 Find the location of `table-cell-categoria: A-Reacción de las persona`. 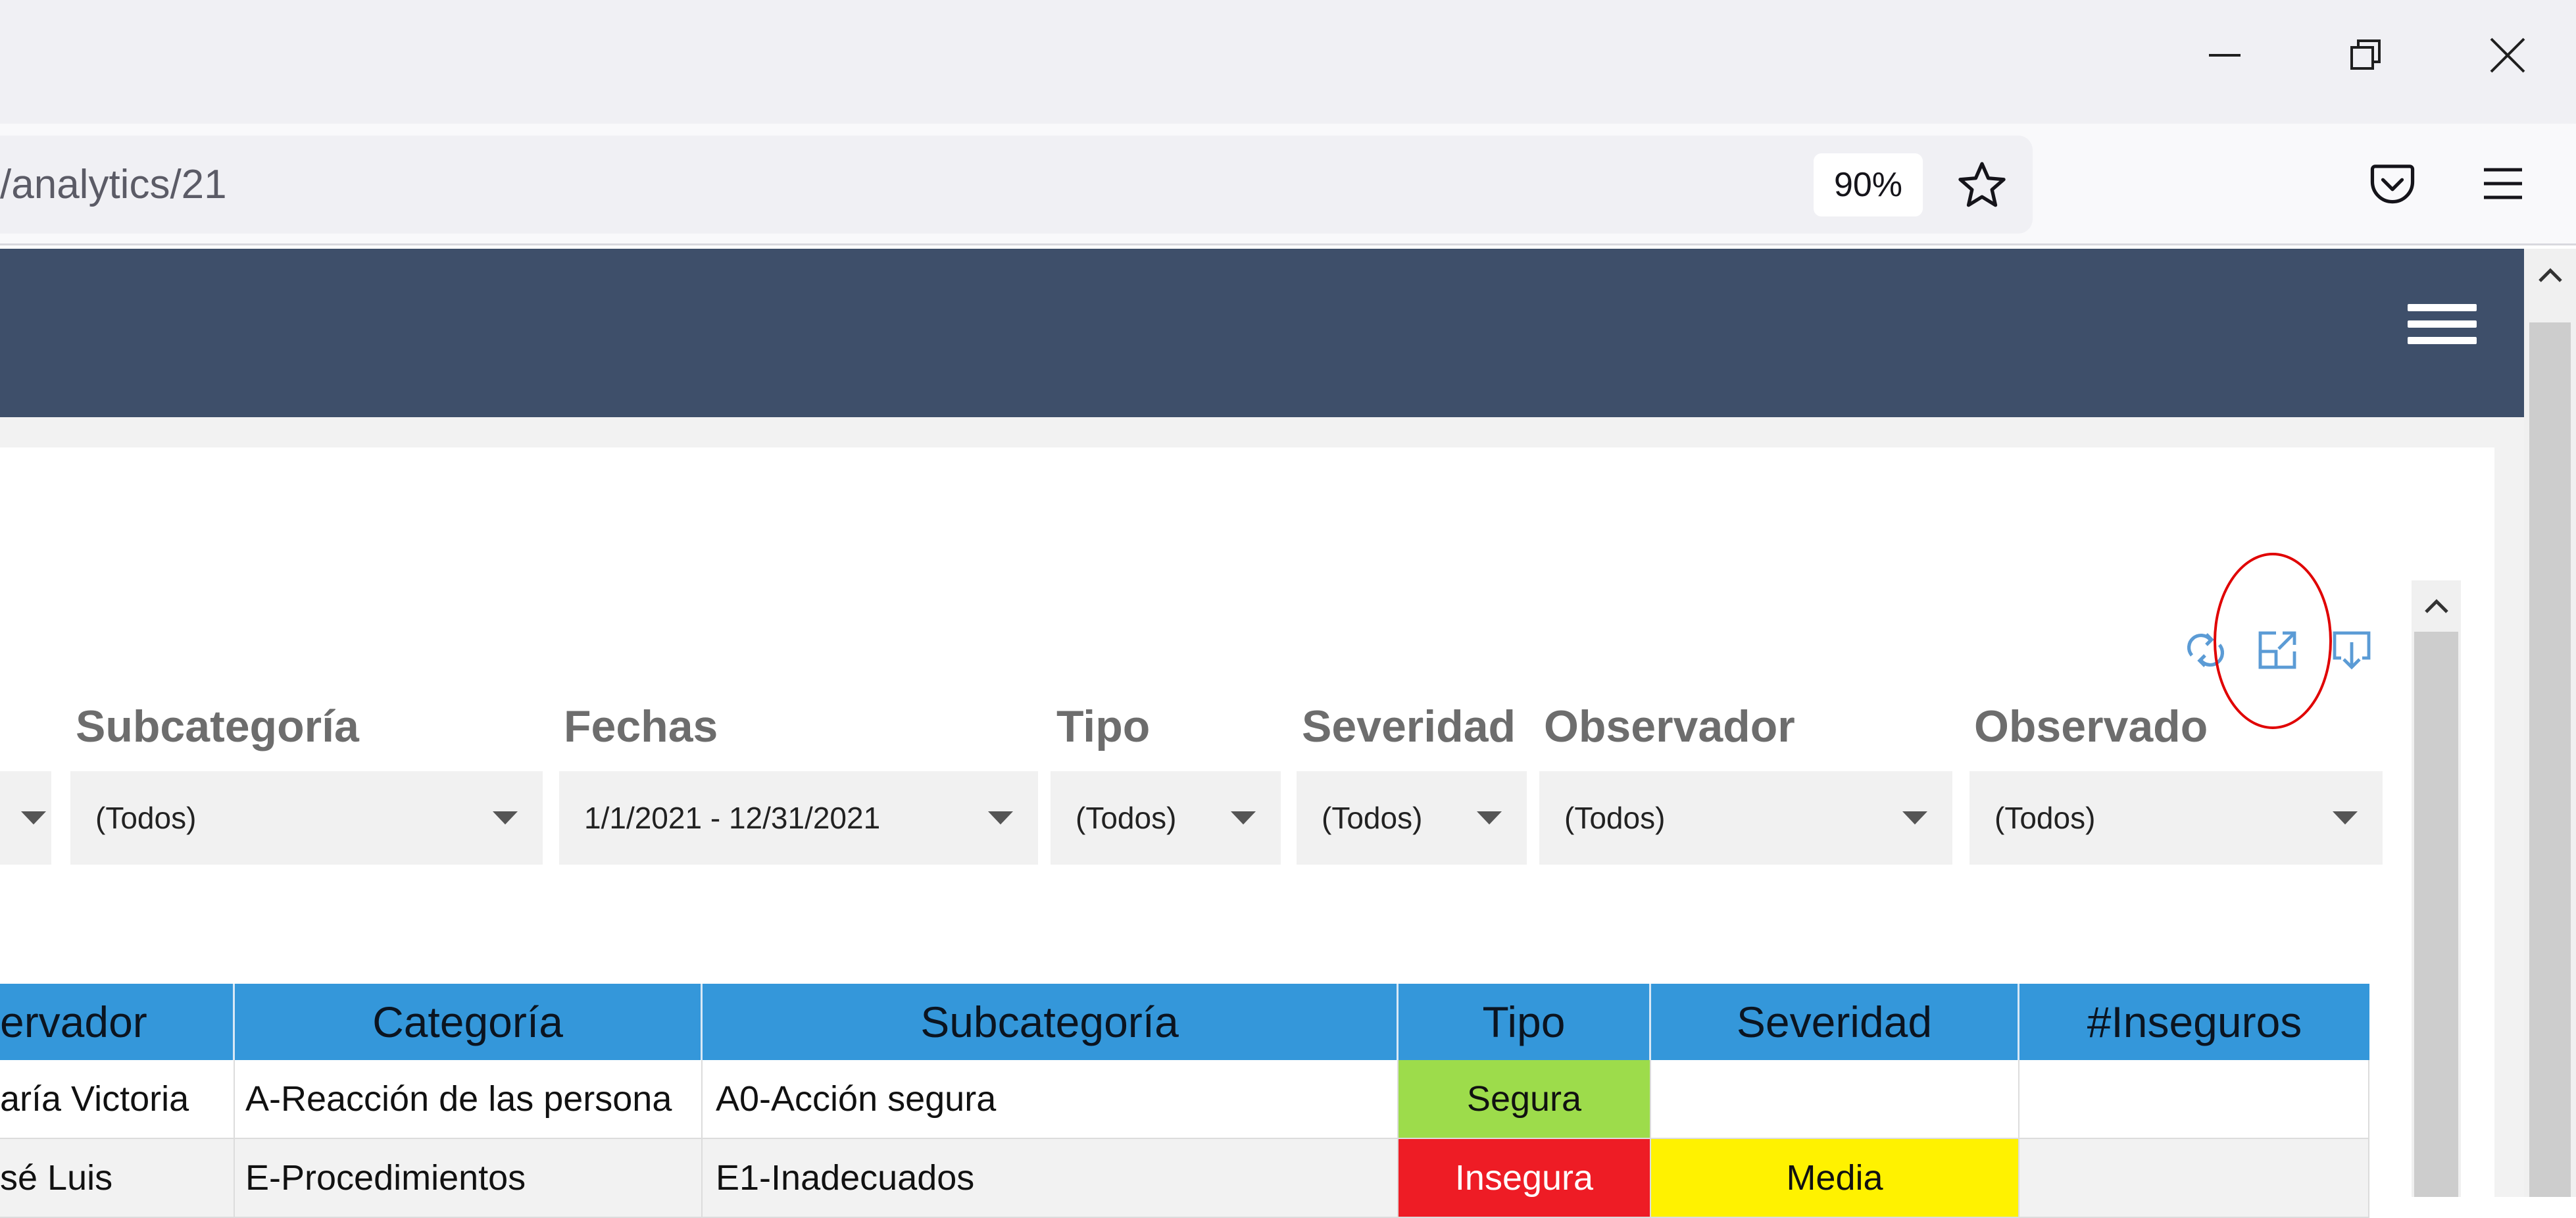

table-cell-categoria: A-Reacción de las persona is located at coordinates (469, 1099).